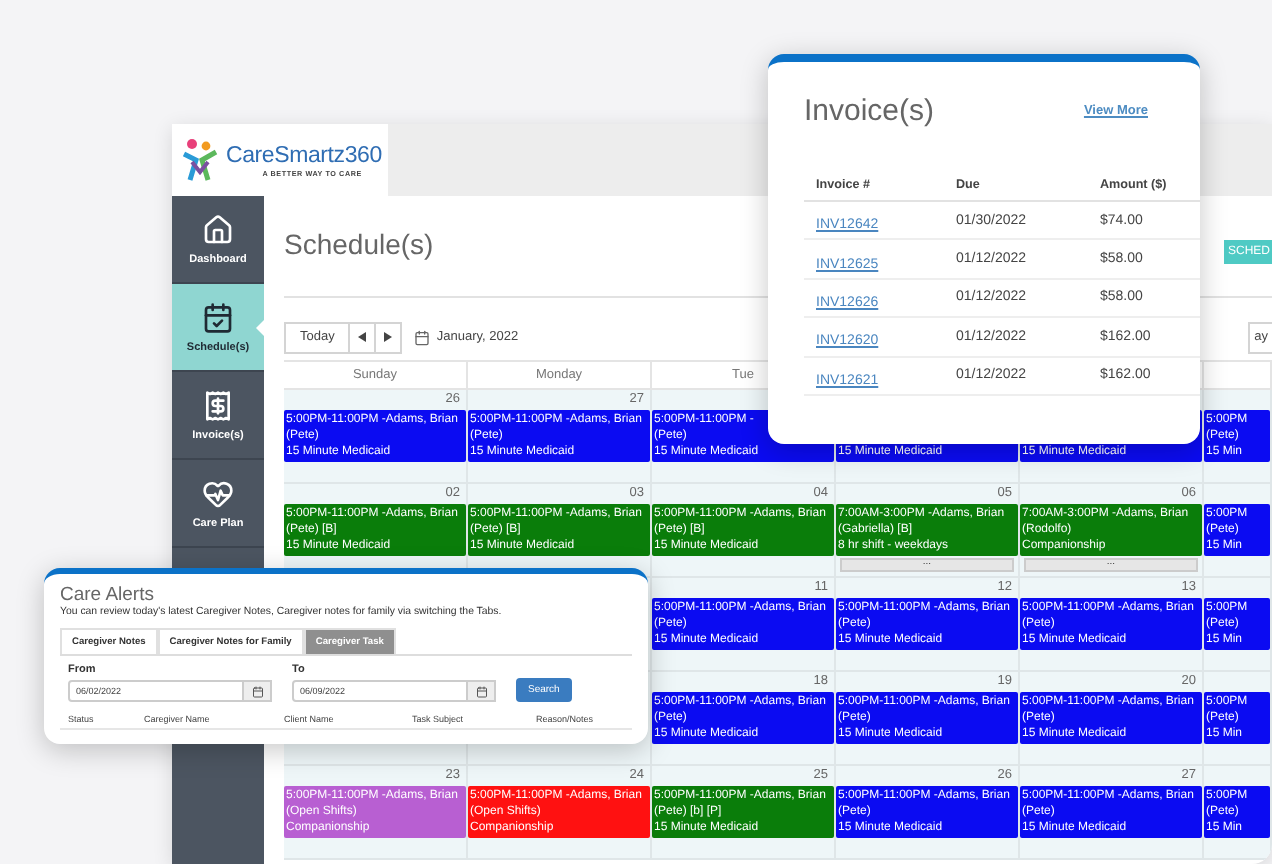  I want to click on calendar-check-icon, so click(218, 317).